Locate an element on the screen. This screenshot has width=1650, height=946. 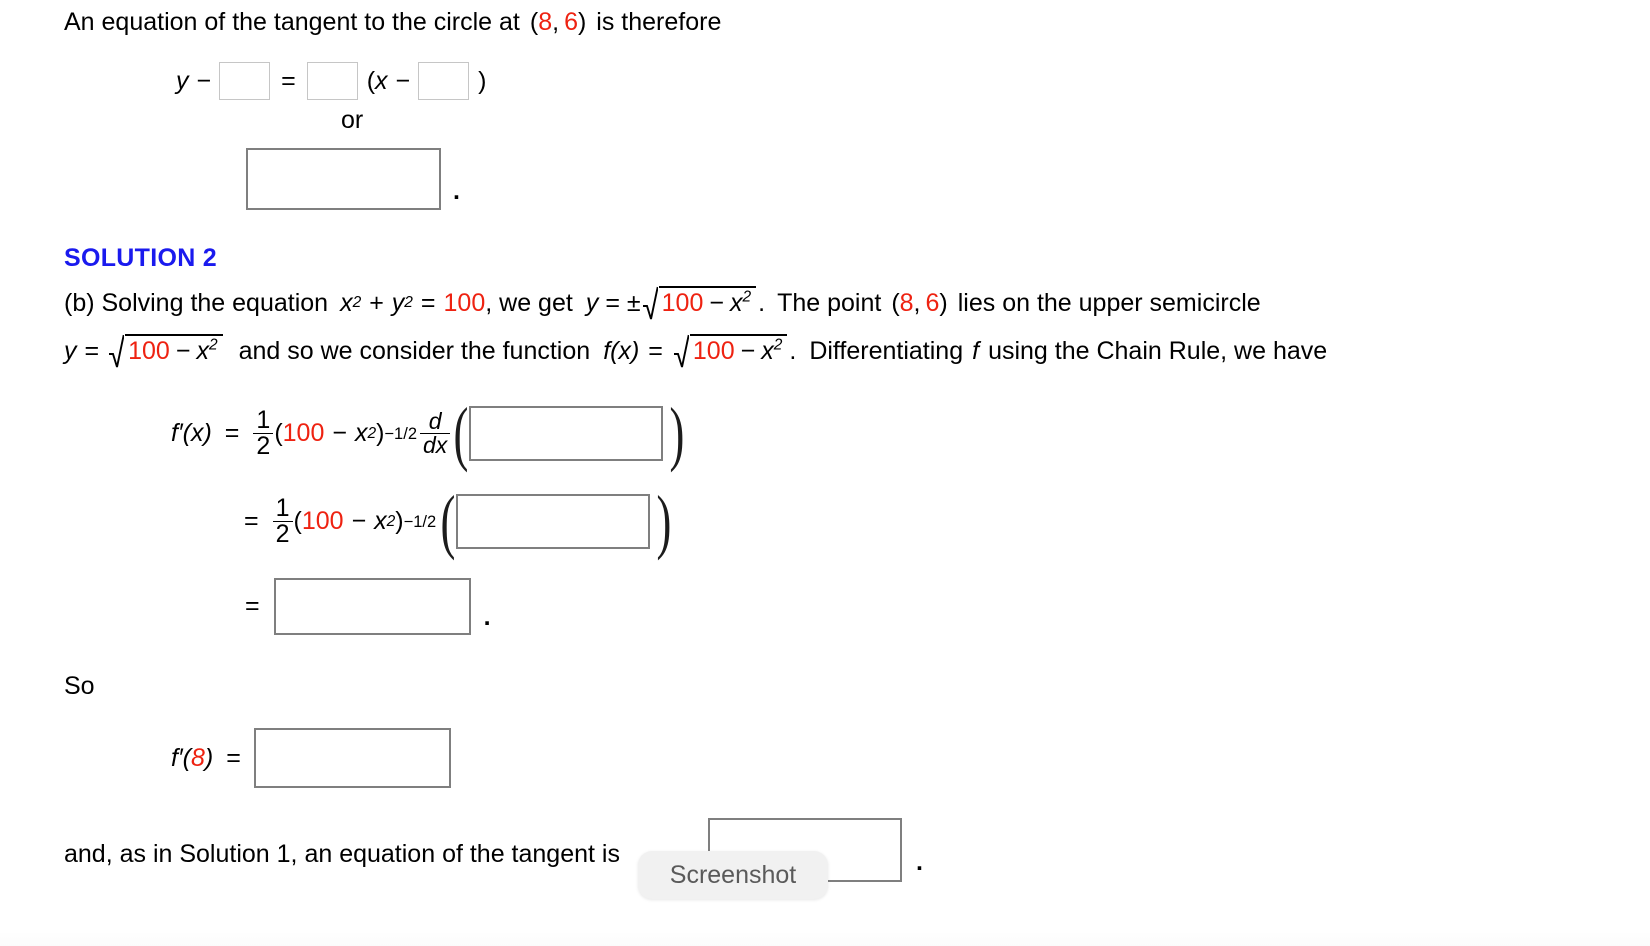
so-label: So is located at coordinates (79, 686).